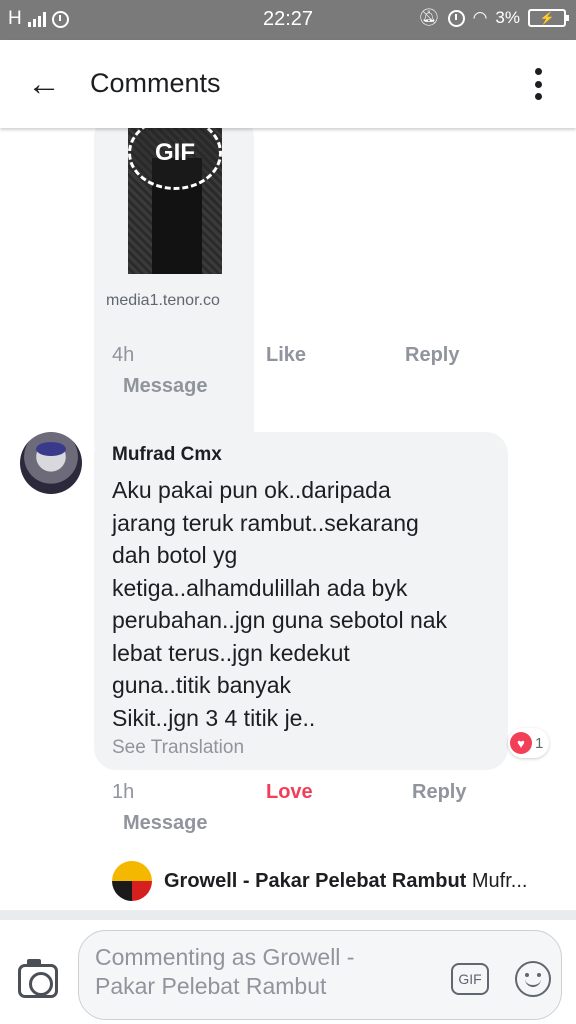 The width and height of the screenshot is (576, 1024). I want to click on gif-attachment: GIF media1.tenor.co, so click(174, 295).